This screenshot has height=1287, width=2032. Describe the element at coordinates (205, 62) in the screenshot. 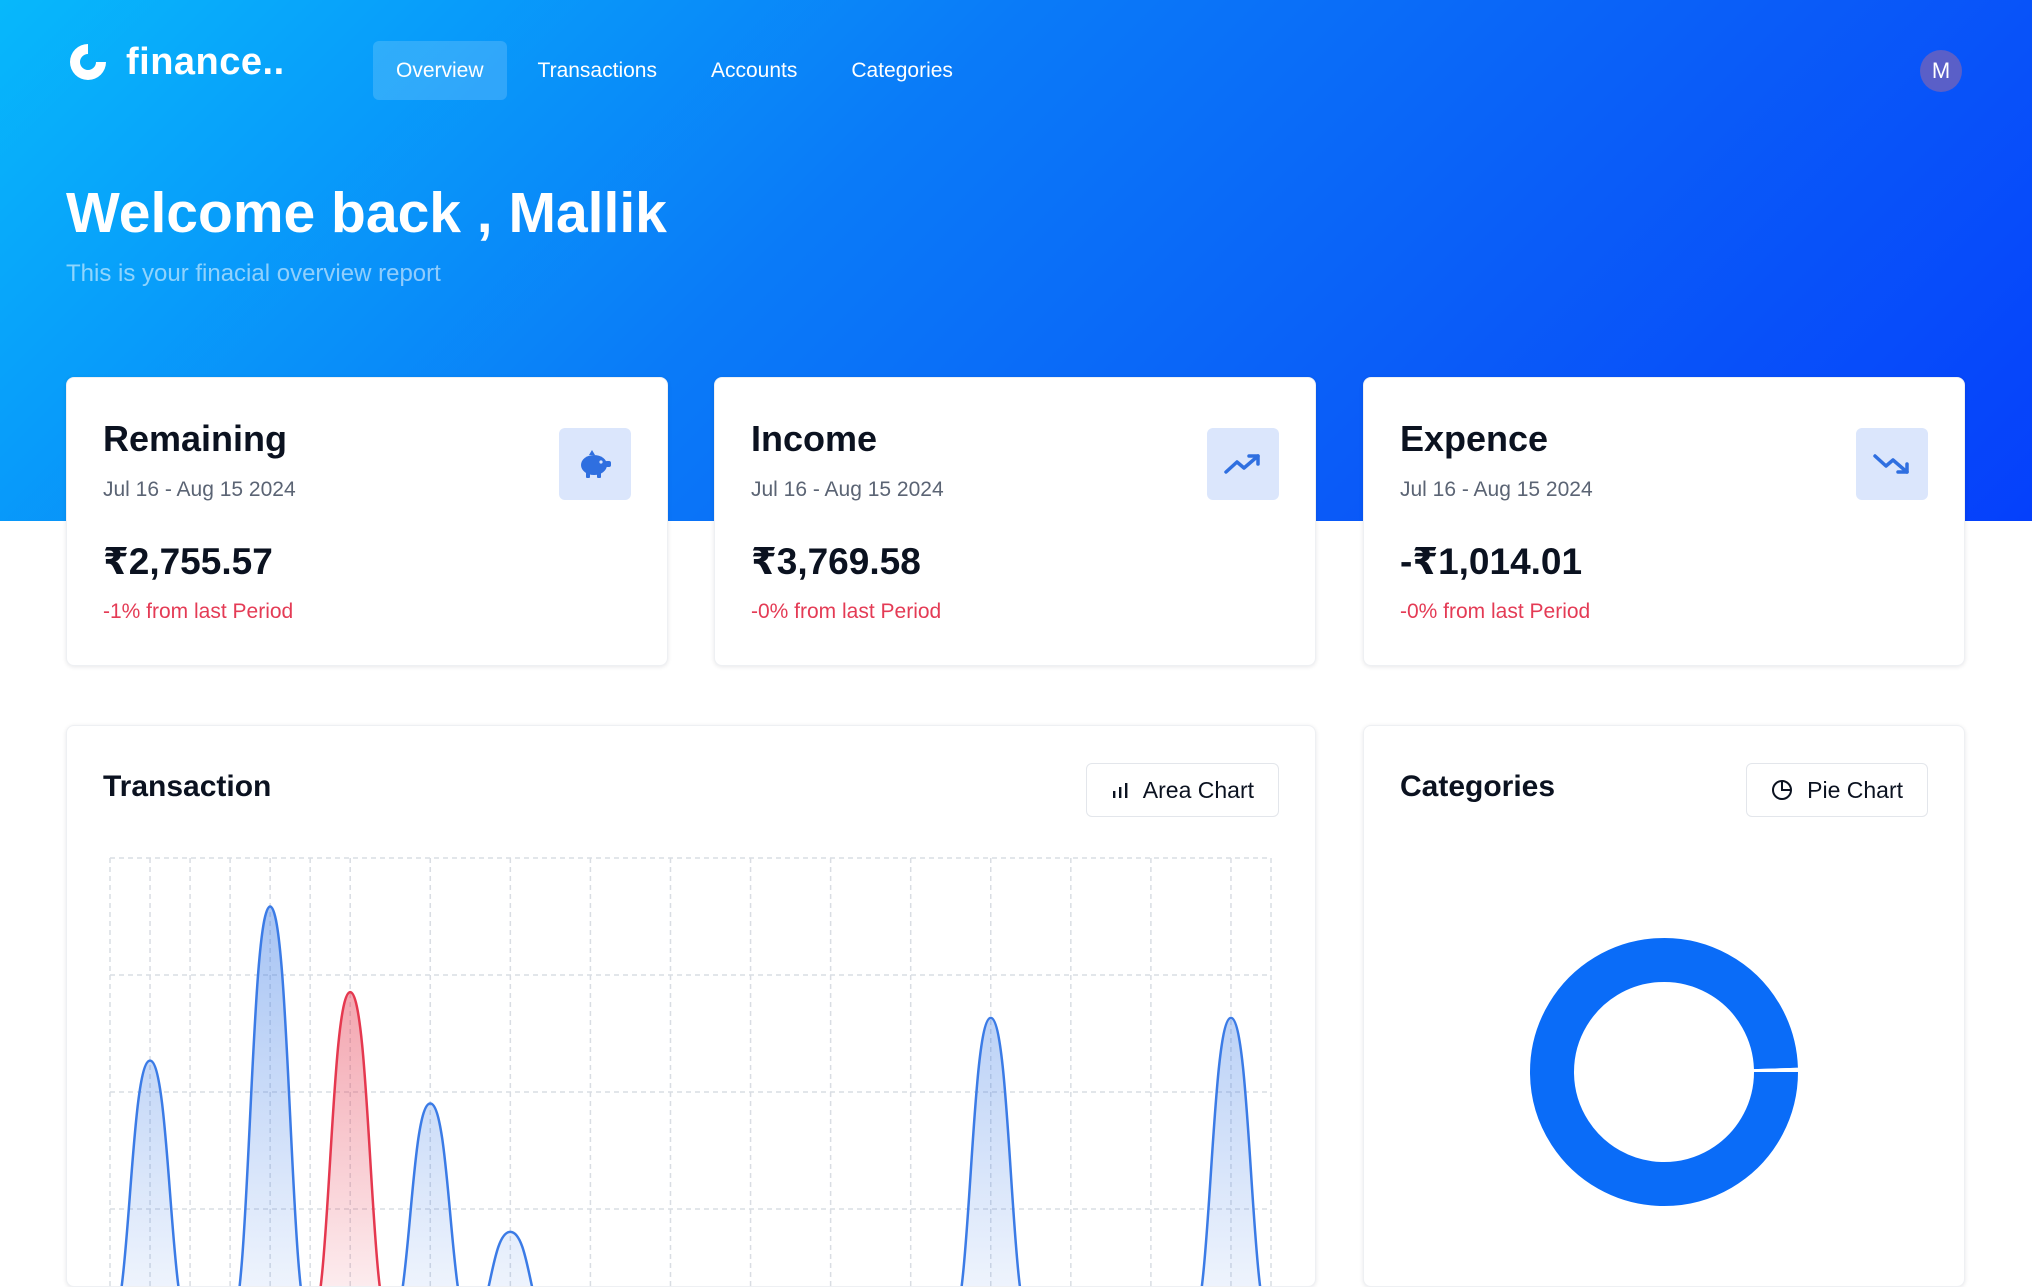

I see `logo-text: finance..` at that location.